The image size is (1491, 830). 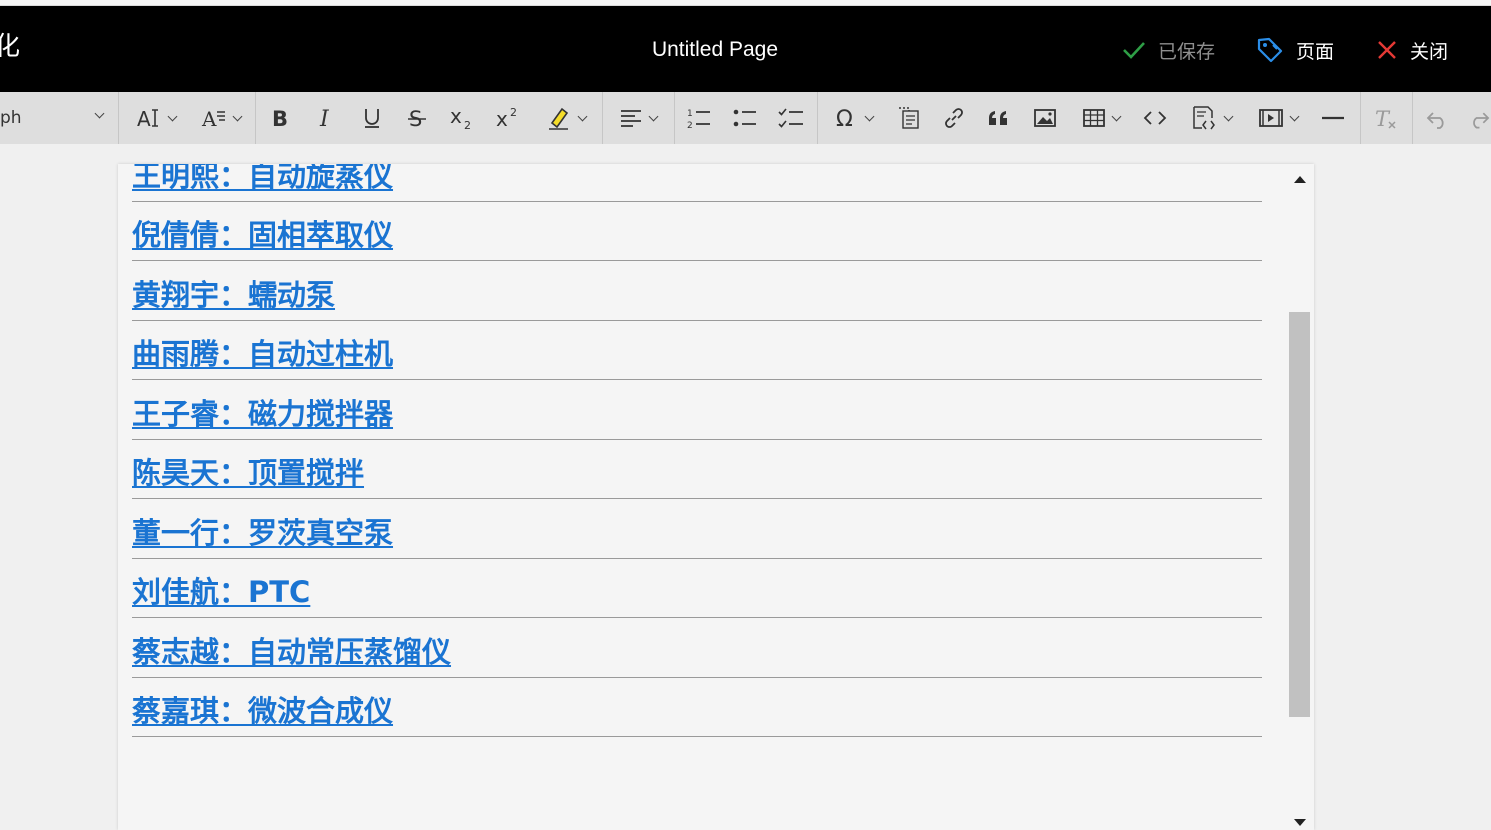 I want to click on scroll-down-arrow-icon, so click(x=1300, y=822).